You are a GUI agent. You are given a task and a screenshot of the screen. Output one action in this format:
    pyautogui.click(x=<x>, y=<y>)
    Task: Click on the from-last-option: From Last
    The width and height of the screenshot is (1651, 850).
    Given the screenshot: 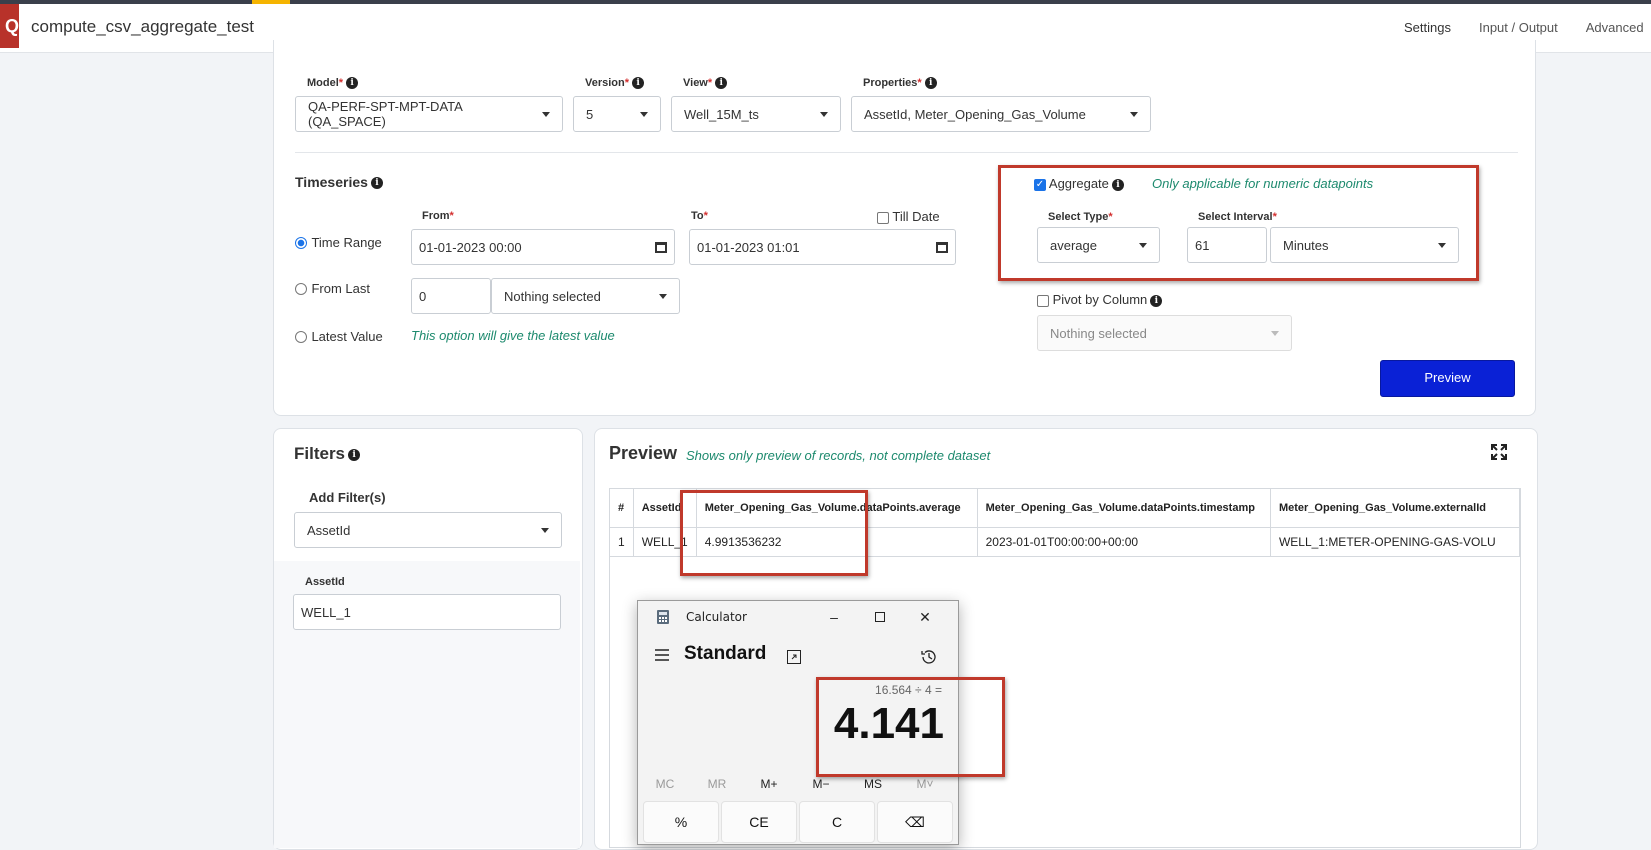 What is the action you would take?
    pyautogui.click(x=332, y=289)
    